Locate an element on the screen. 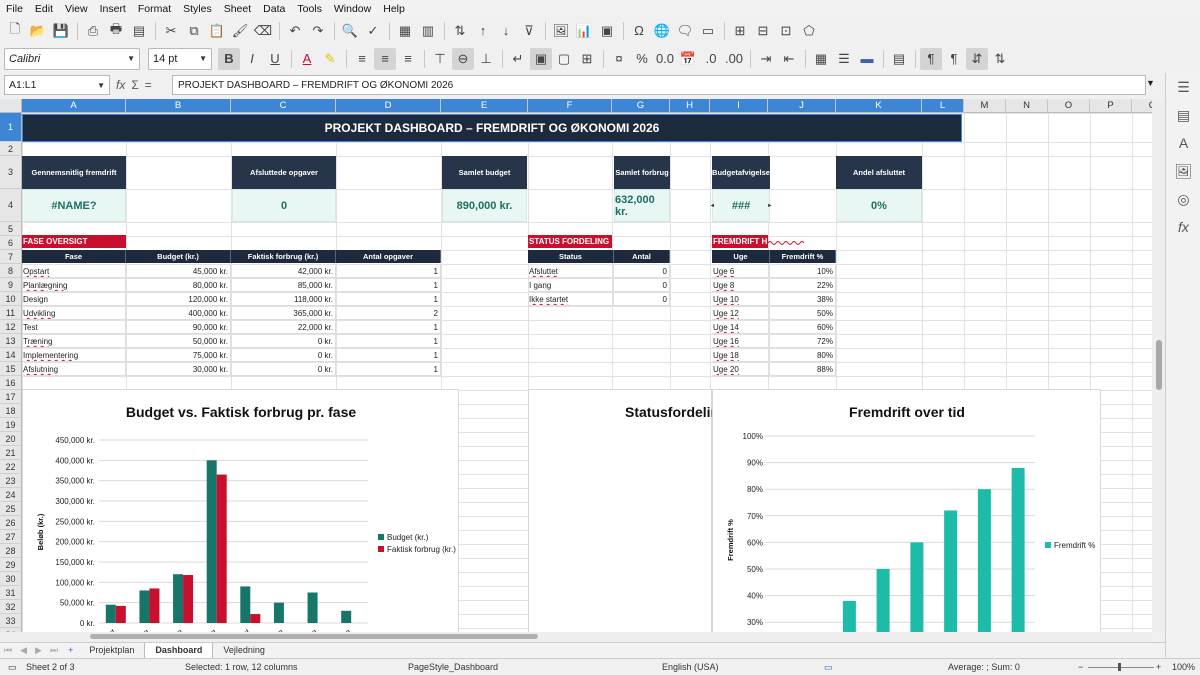 The width and height of the screenshot is (1200, 675). table-cell: Uge 6 is located at coordinates (741, 271).